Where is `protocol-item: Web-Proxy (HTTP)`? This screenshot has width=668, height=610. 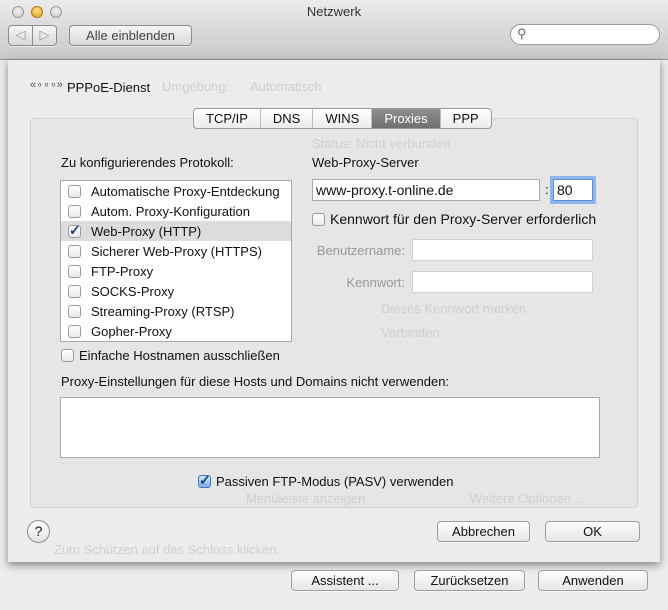
protocol-item: Web-Proxy (HTTP) is located at coordinates (176, 231).